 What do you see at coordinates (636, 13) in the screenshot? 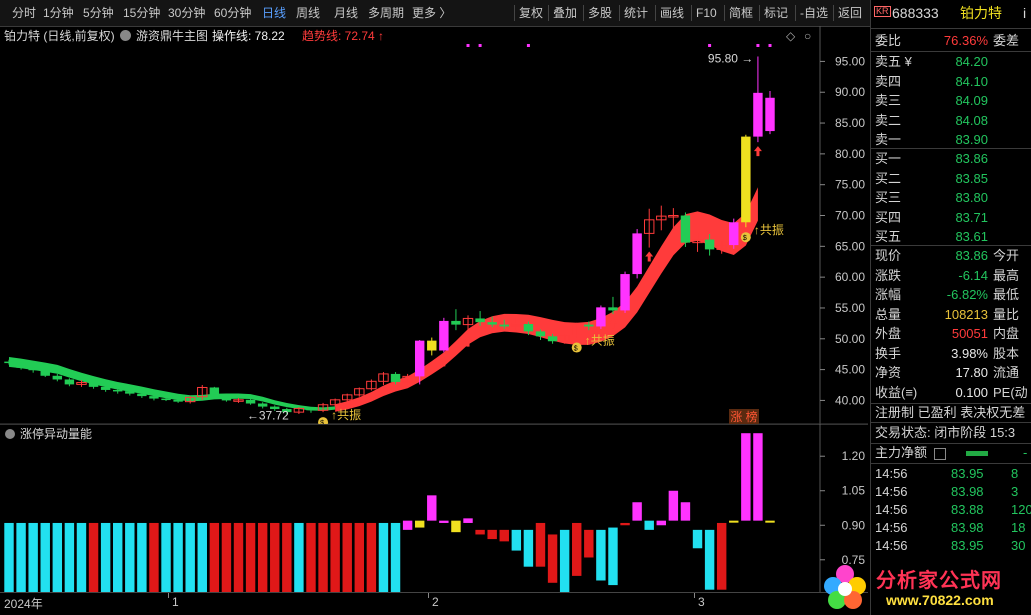
I see `toolbar-button-3: 统计` at bounding box center [636, 13].